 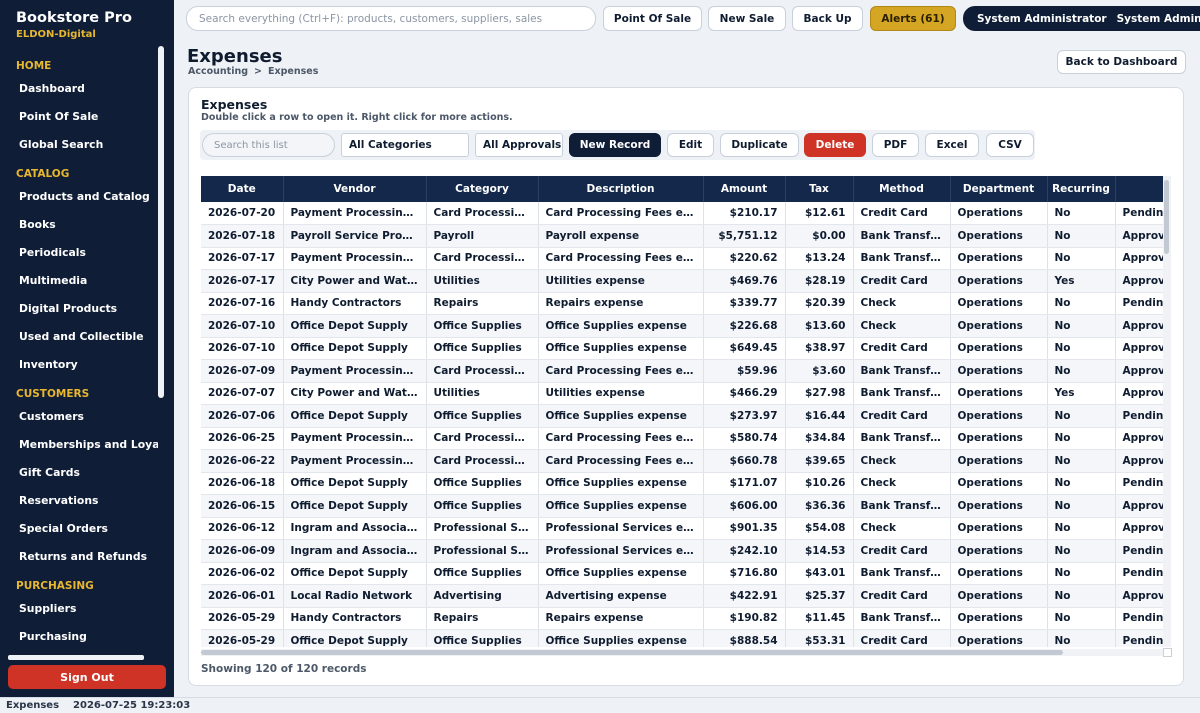 I want to click on sidebar-item-products-and-catalog: Products and Catalog, so click(x=79, y=196).